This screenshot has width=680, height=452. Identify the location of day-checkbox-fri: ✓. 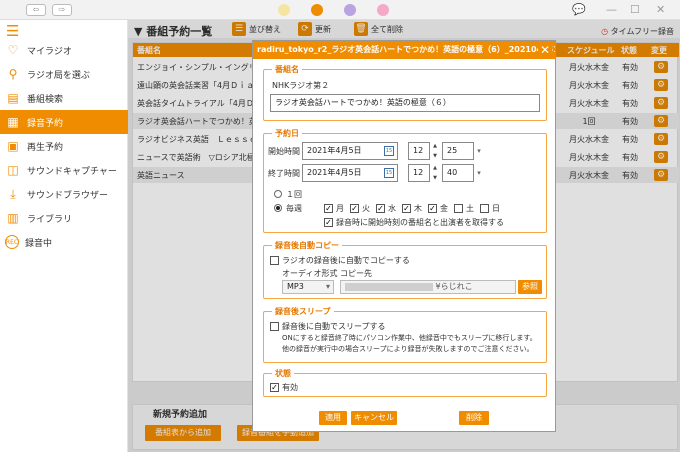
(432, 208).